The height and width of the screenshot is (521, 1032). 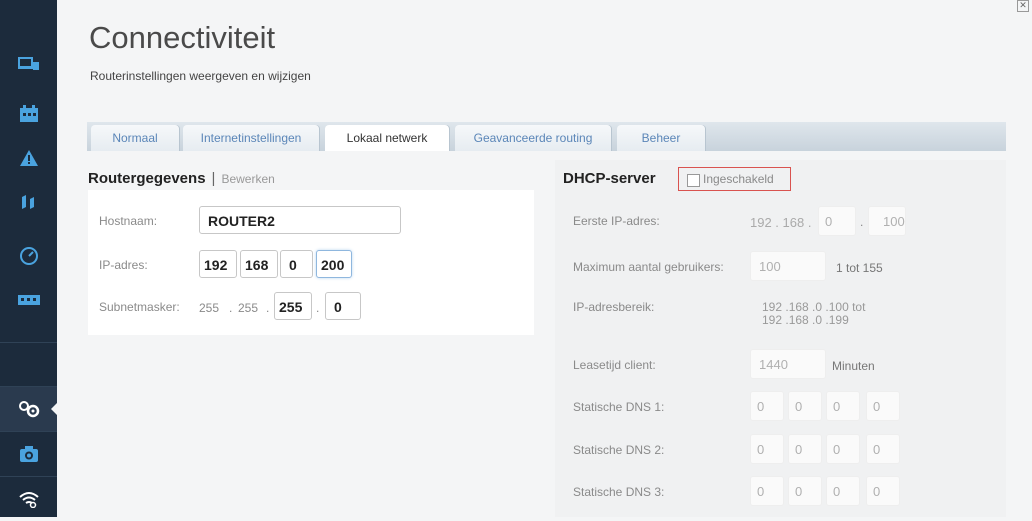 I want to click on speed-icon, so click(x=28, y=256).